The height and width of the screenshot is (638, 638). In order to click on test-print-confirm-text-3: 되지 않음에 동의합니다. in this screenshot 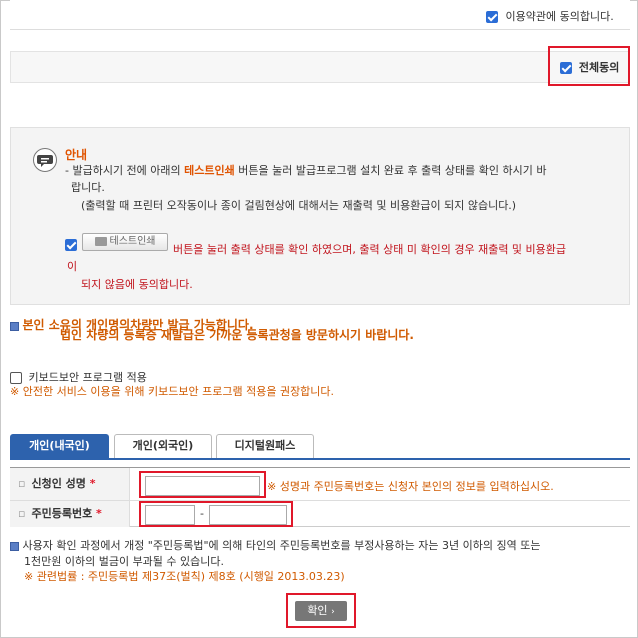, I will do `click(137, 284)`.